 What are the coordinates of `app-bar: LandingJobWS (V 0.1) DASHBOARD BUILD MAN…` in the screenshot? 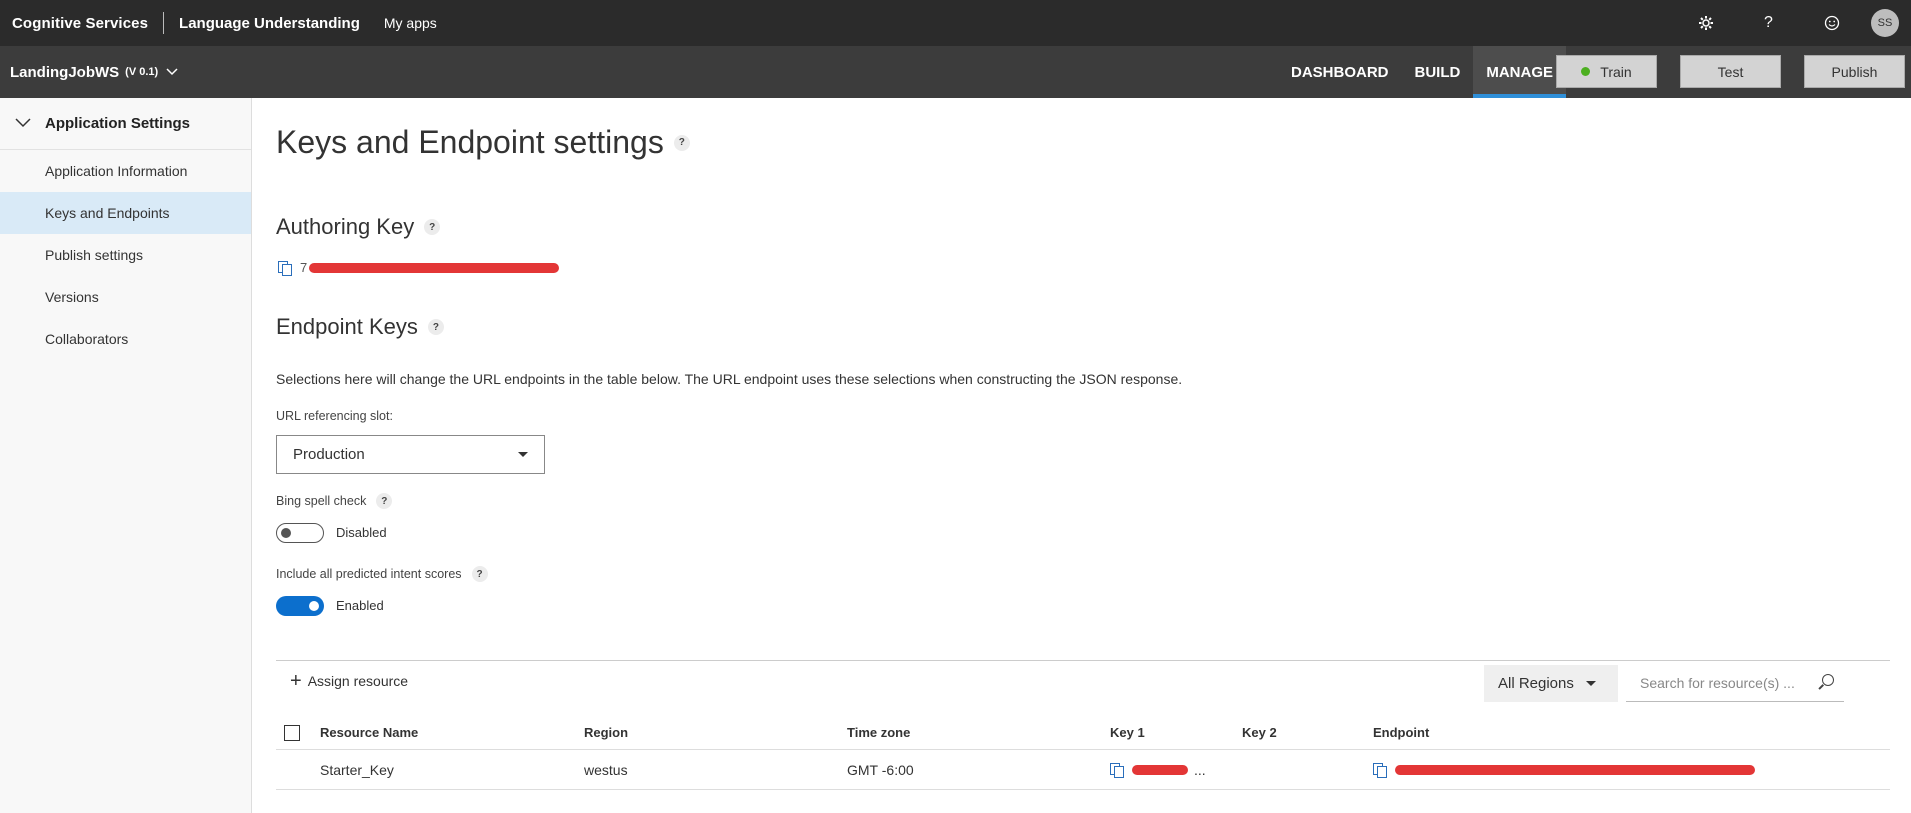 It's located at (955, 72).